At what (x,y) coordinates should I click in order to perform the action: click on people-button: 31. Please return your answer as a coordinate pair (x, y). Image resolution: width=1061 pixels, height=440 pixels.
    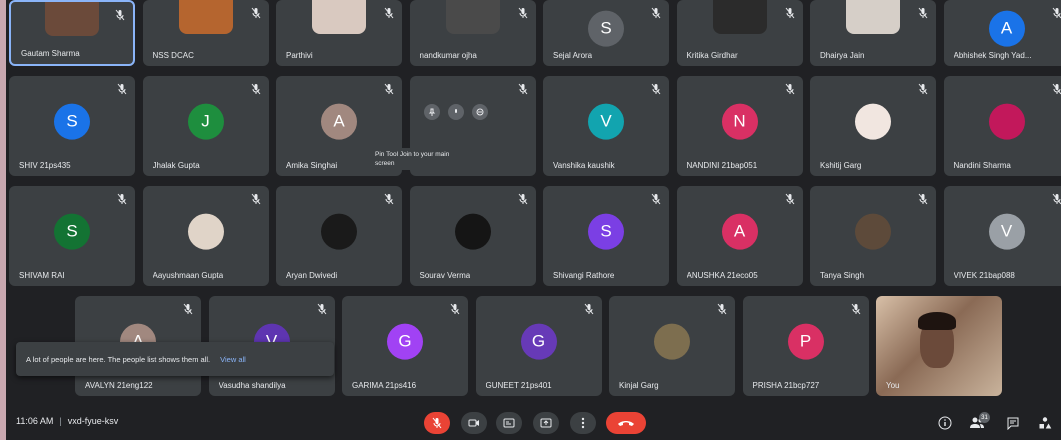
    Looking at the image, I should click on (979, 422).